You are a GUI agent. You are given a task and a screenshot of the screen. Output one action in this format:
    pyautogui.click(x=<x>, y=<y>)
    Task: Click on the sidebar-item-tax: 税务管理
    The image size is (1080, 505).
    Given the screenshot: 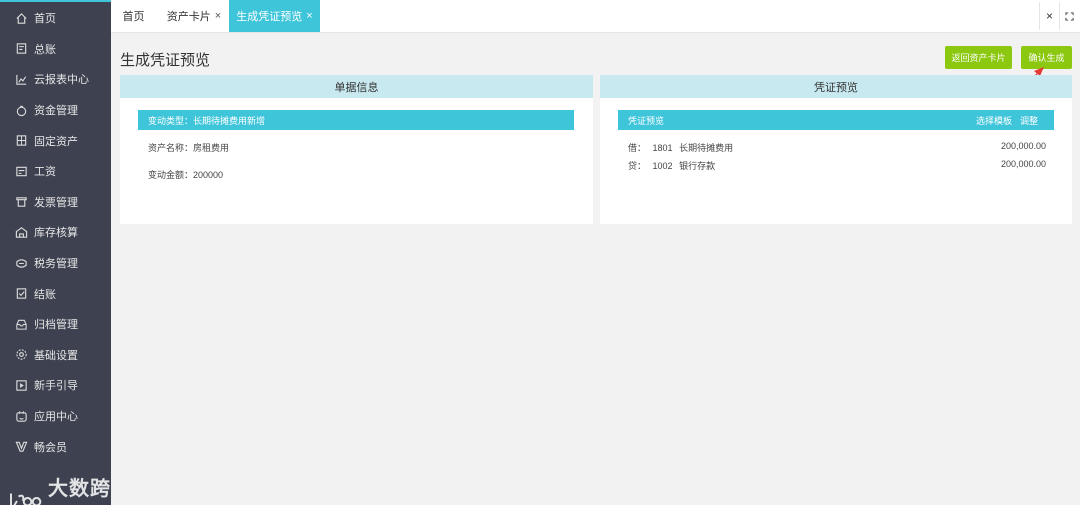 What is the action you would take?
    pyautogui.click(x=55, y=263)
    